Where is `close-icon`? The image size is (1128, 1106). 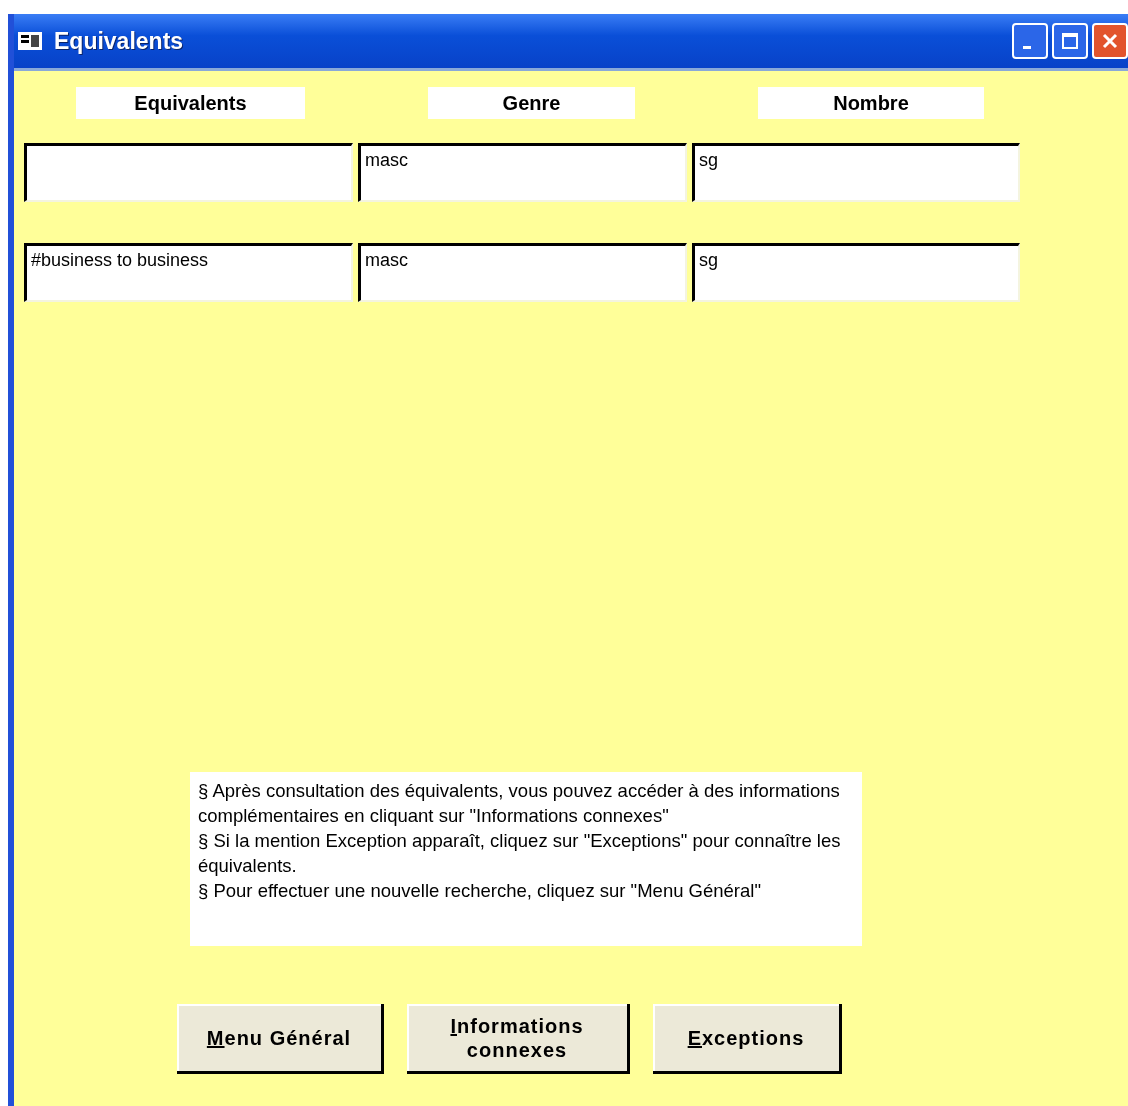 close-icon is located at coordinates (1110, 41).